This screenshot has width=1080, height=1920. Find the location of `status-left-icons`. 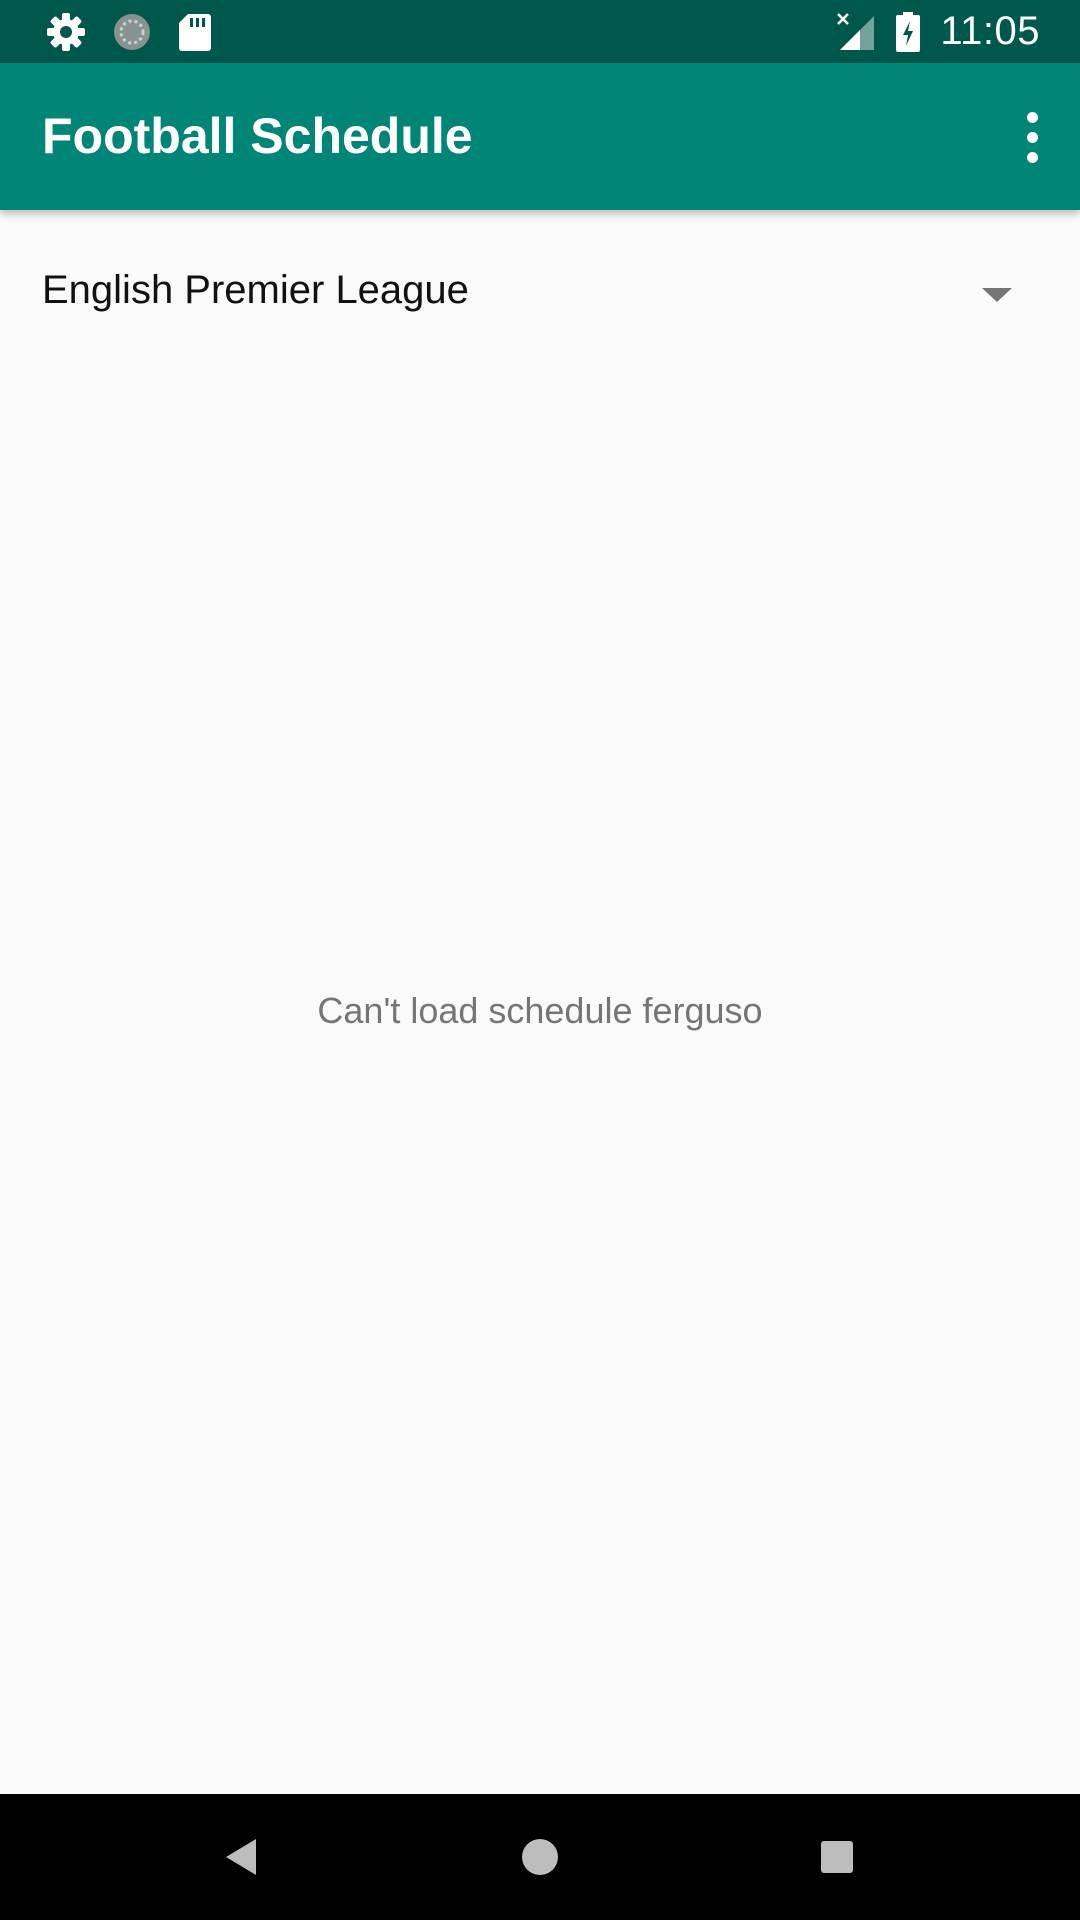

status-left-icons is located at coordinates (129, 31).